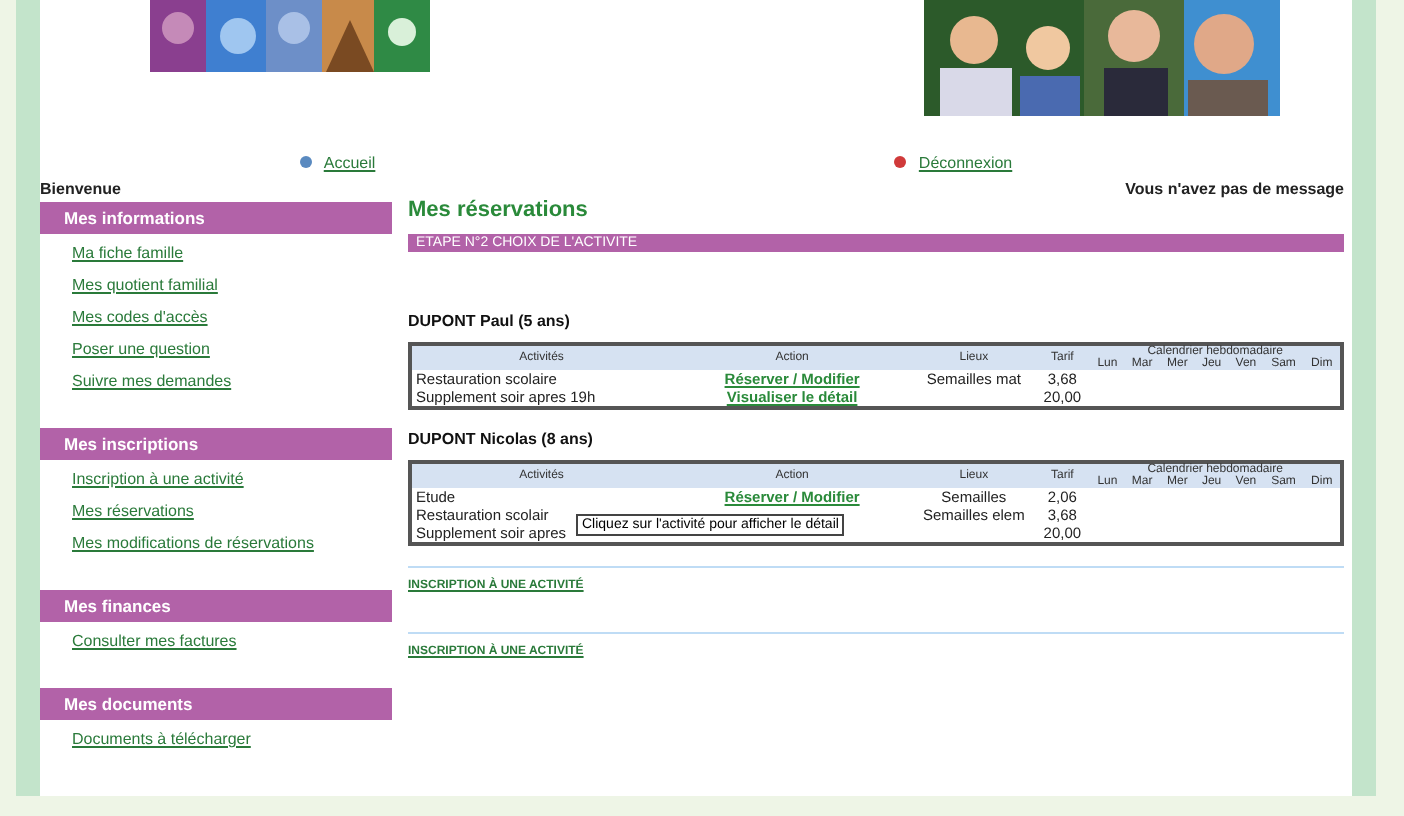  I want to click on sidebar-link: Suivre mes demandes, so click(152, 381).